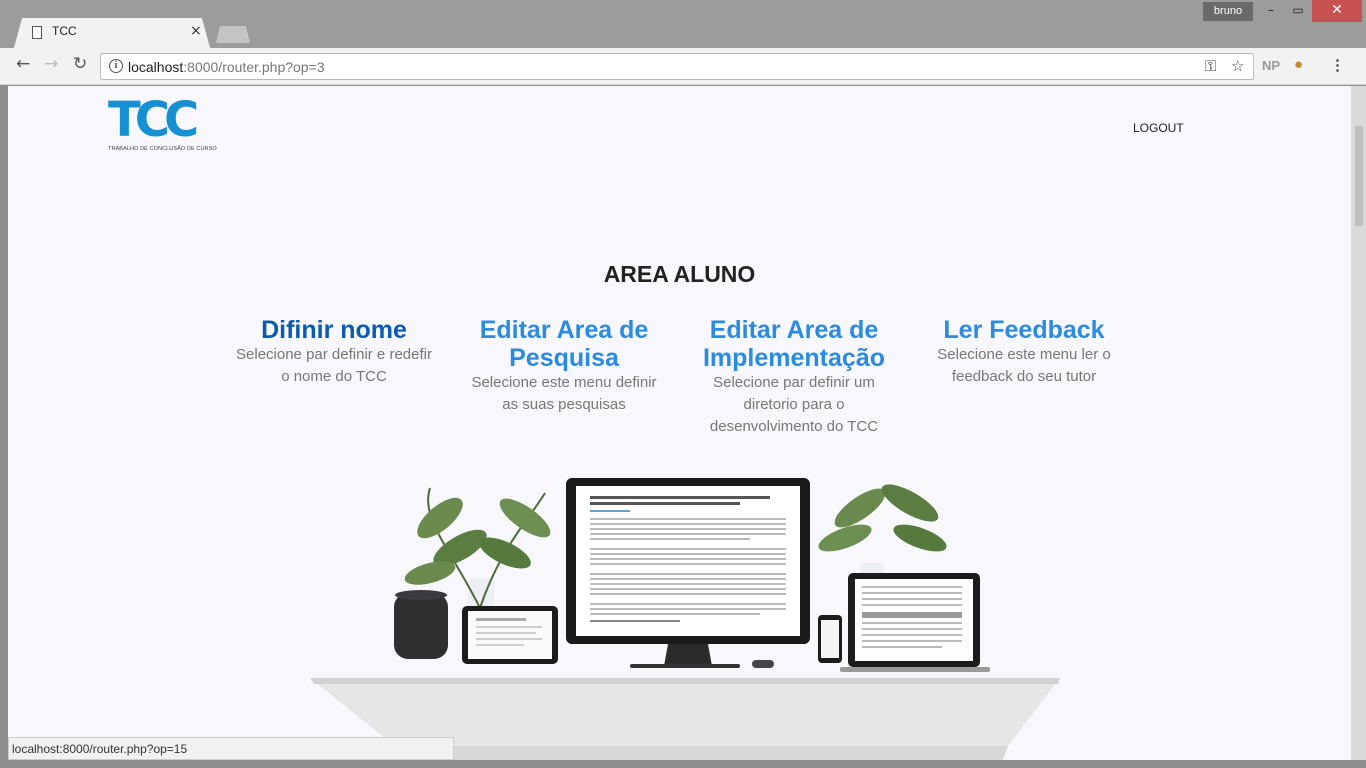 This screenshot has width=1366, height=768. I want to click on desktop-monitor, so click(688, 573).